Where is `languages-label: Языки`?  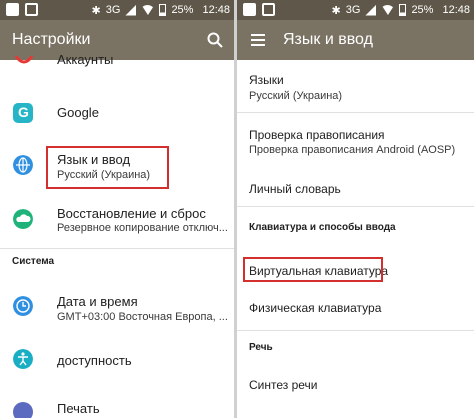
languages-label: Языки is located at coordinates (266, 80).